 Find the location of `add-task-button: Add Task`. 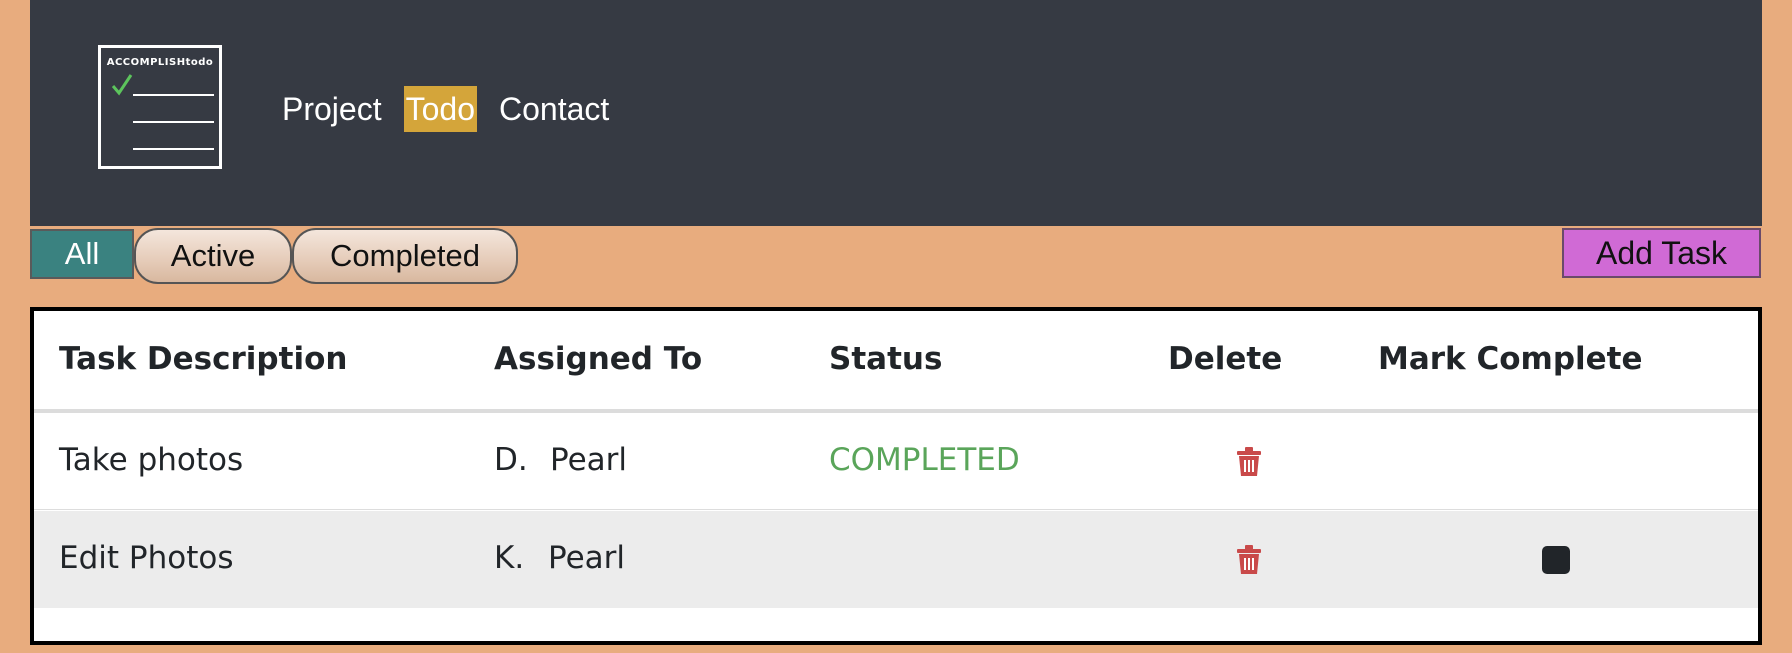

add-task-button: Add Task is located at coordinates (1661, 253).